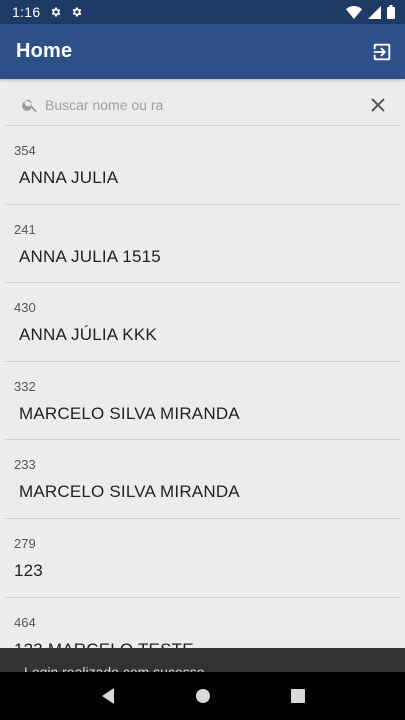  I want to click on recents-button, so click(298, 696).